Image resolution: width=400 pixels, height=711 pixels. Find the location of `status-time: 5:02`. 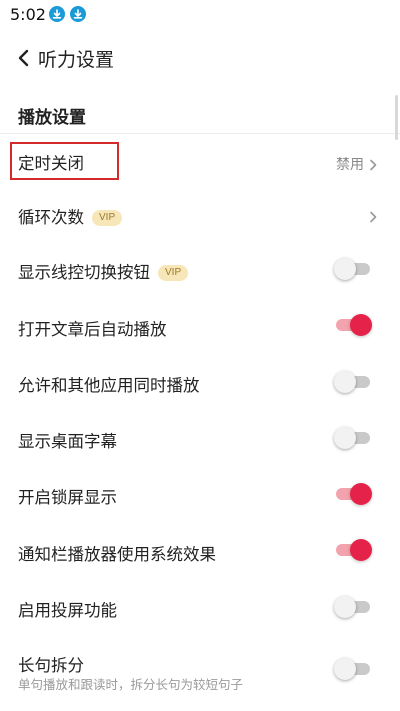

status-time: 5:02 is located at coordinates (28, 14).